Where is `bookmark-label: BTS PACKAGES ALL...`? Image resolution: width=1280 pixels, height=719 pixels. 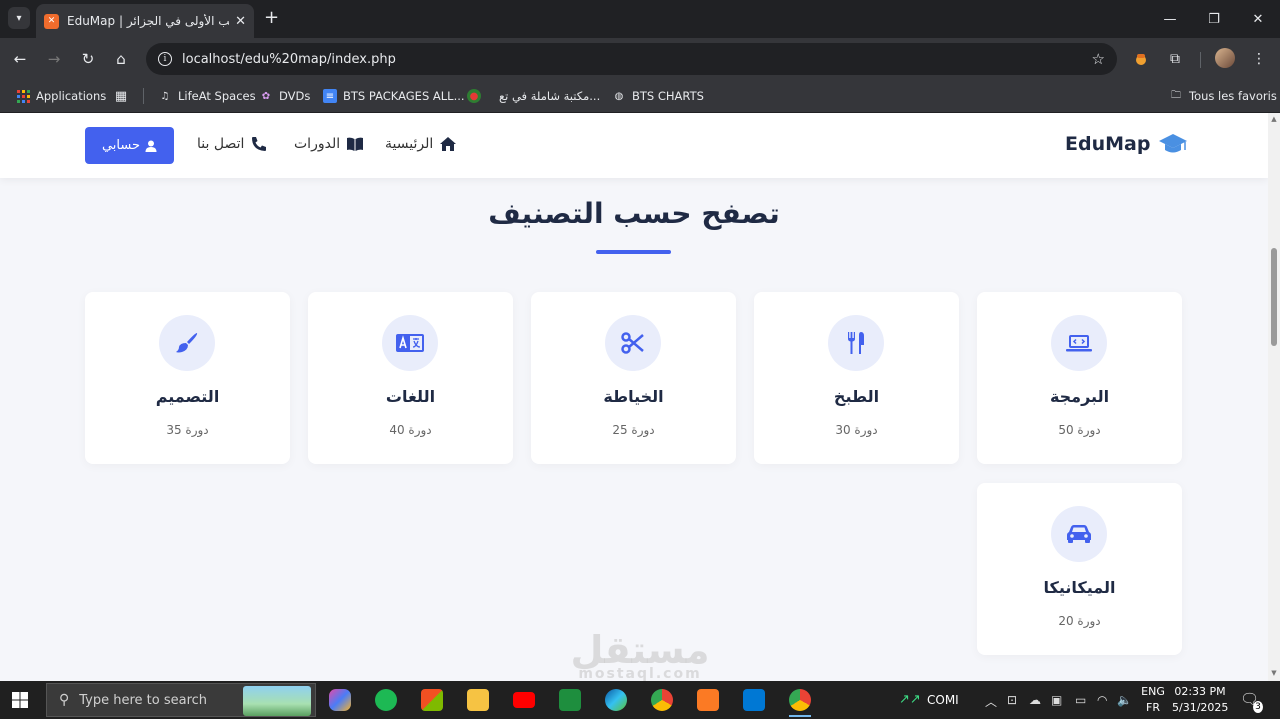
bookmark-label: BTS PACKAGES ALL... is located at coordinates (404, 96).